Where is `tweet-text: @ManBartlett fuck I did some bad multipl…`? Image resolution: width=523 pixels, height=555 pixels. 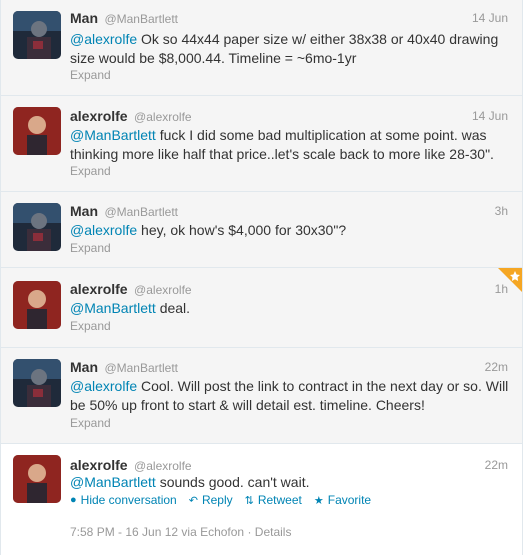 tweet-text: @ManBartlett fuck I did some bad multipl… is located at coordinates (290, 145).